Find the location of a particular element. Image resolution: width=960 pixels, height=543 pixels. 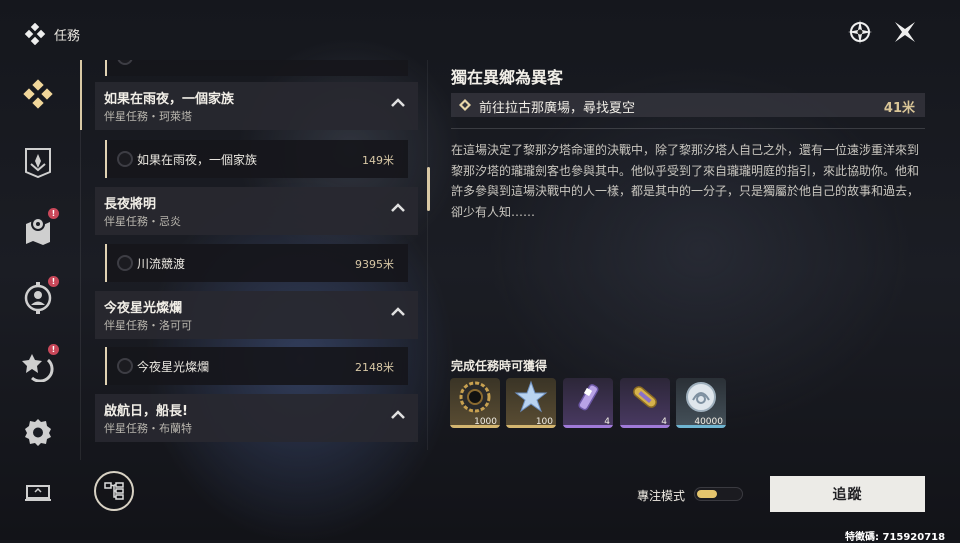

sidebar-item-companion-quest is located at coordinates (38, 95).